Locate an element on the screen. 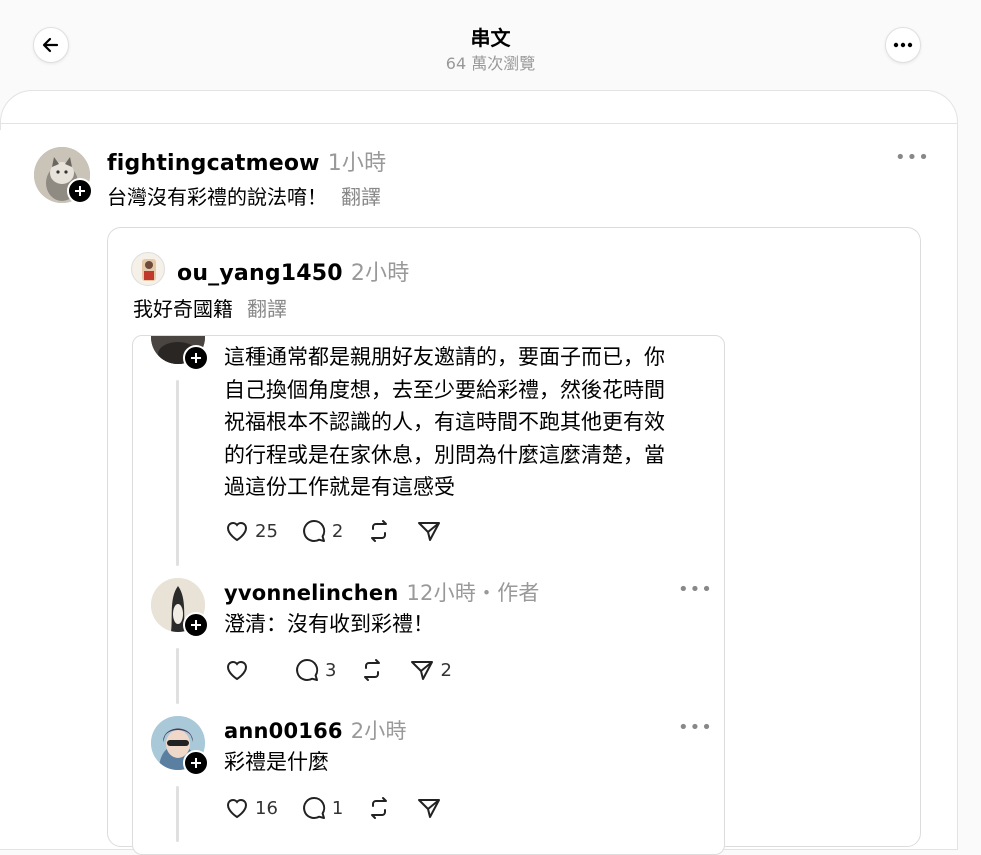 This screenshot has height=855, width=981. action-bar: 25 2 is located at coordinates (344, 531).